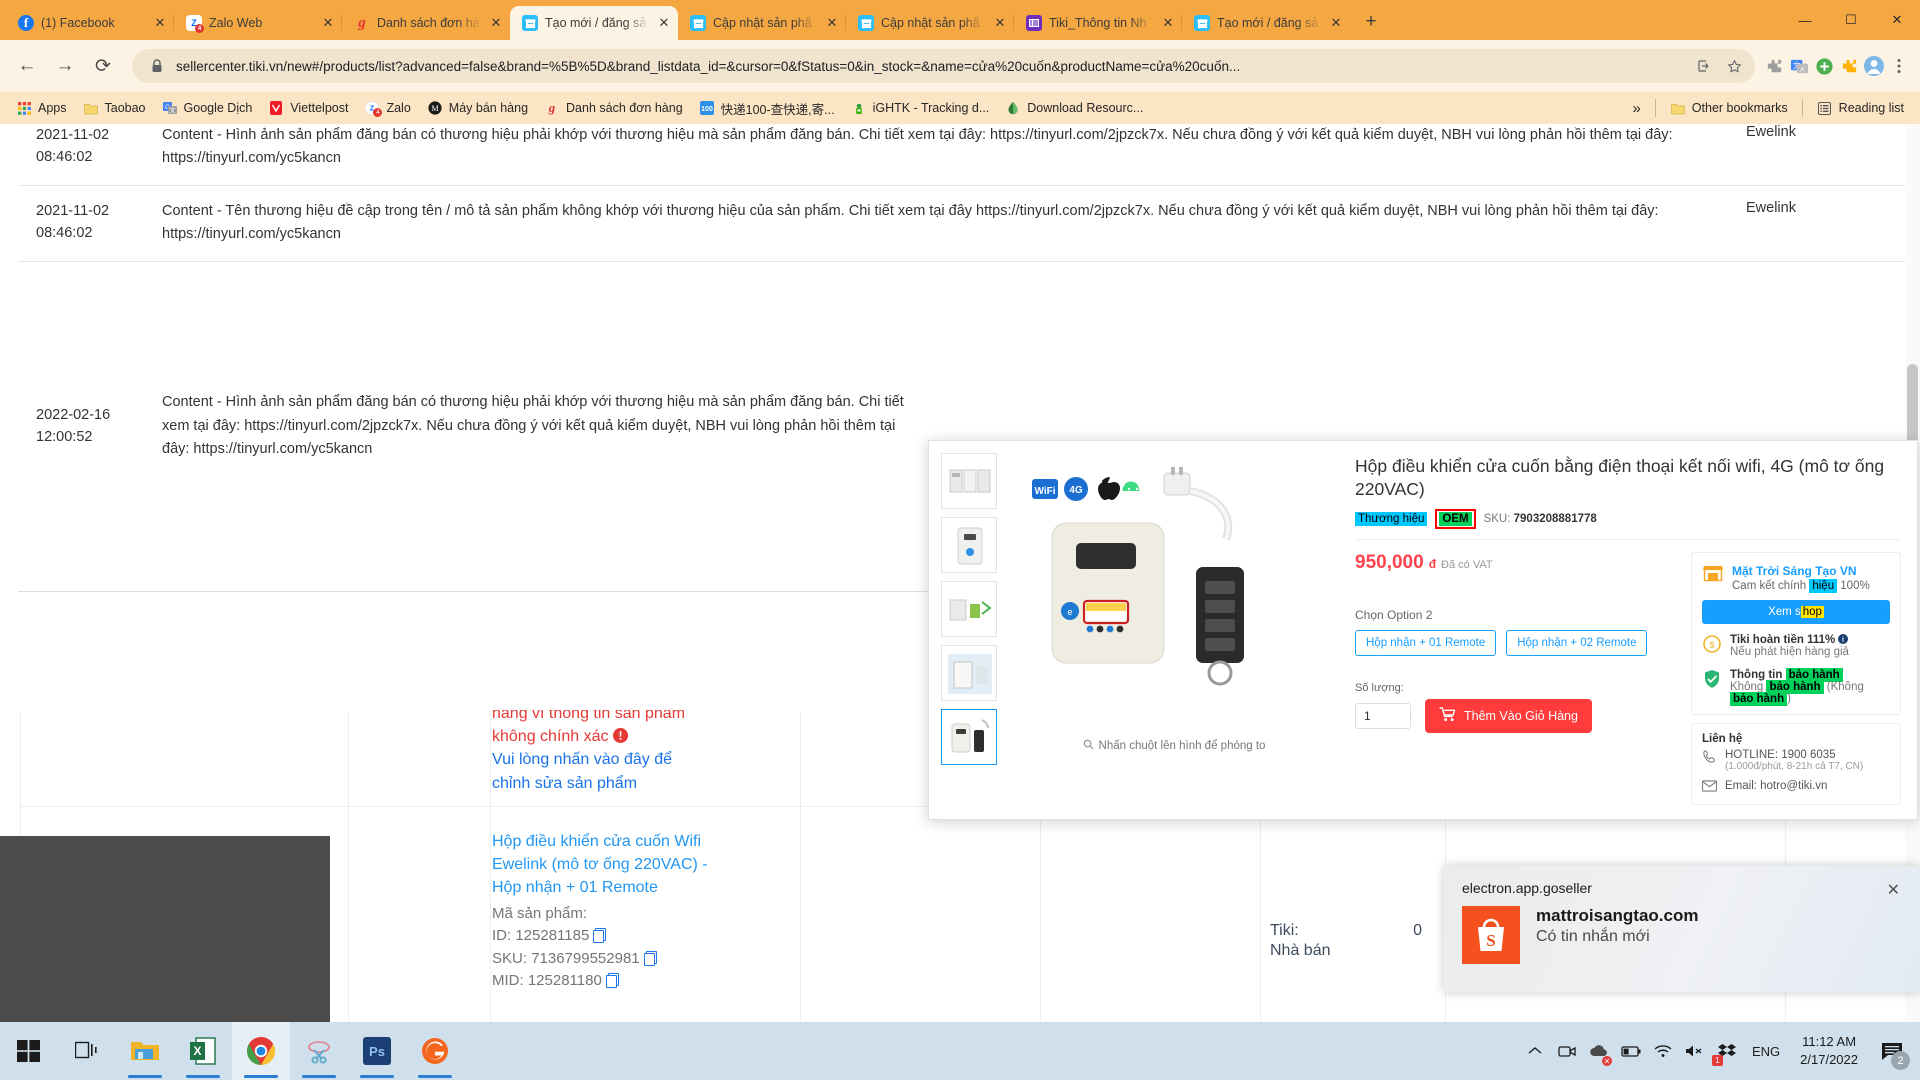 The width and height of the screenshot is (1920, 1080). What do you see at coordinates (87, 1051) in the screenshot?
I see `task-view-button` at bounding box center [87, 1051].